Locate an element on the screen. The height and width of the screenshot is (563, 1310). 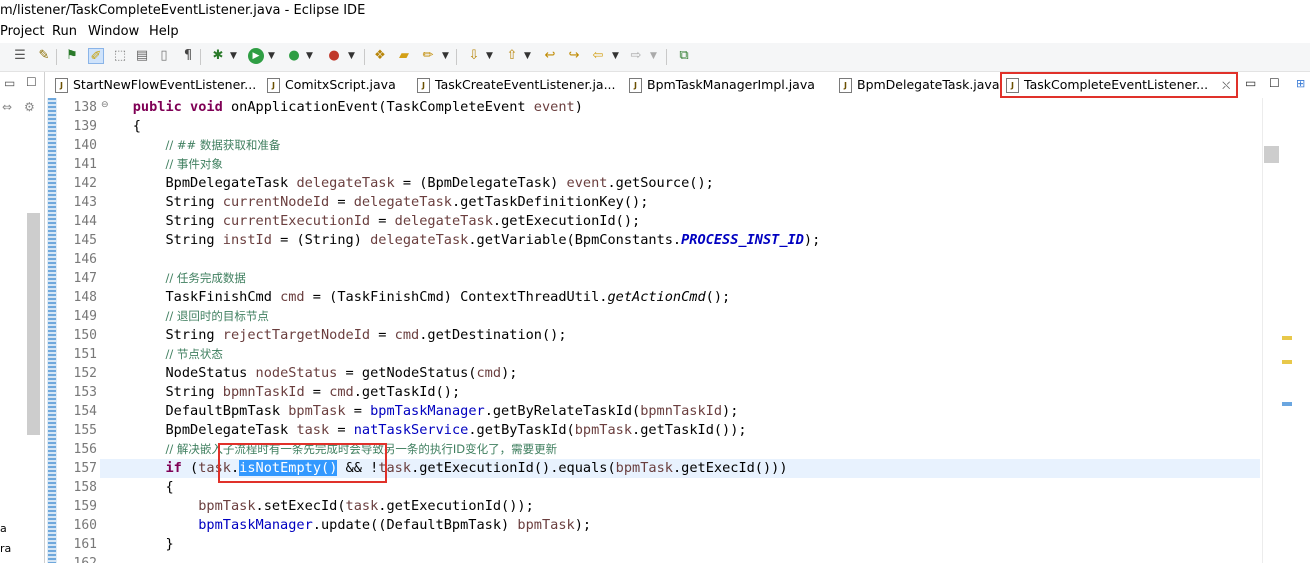
collapse-icon: ⇔ is located at coordinates (7, 107).